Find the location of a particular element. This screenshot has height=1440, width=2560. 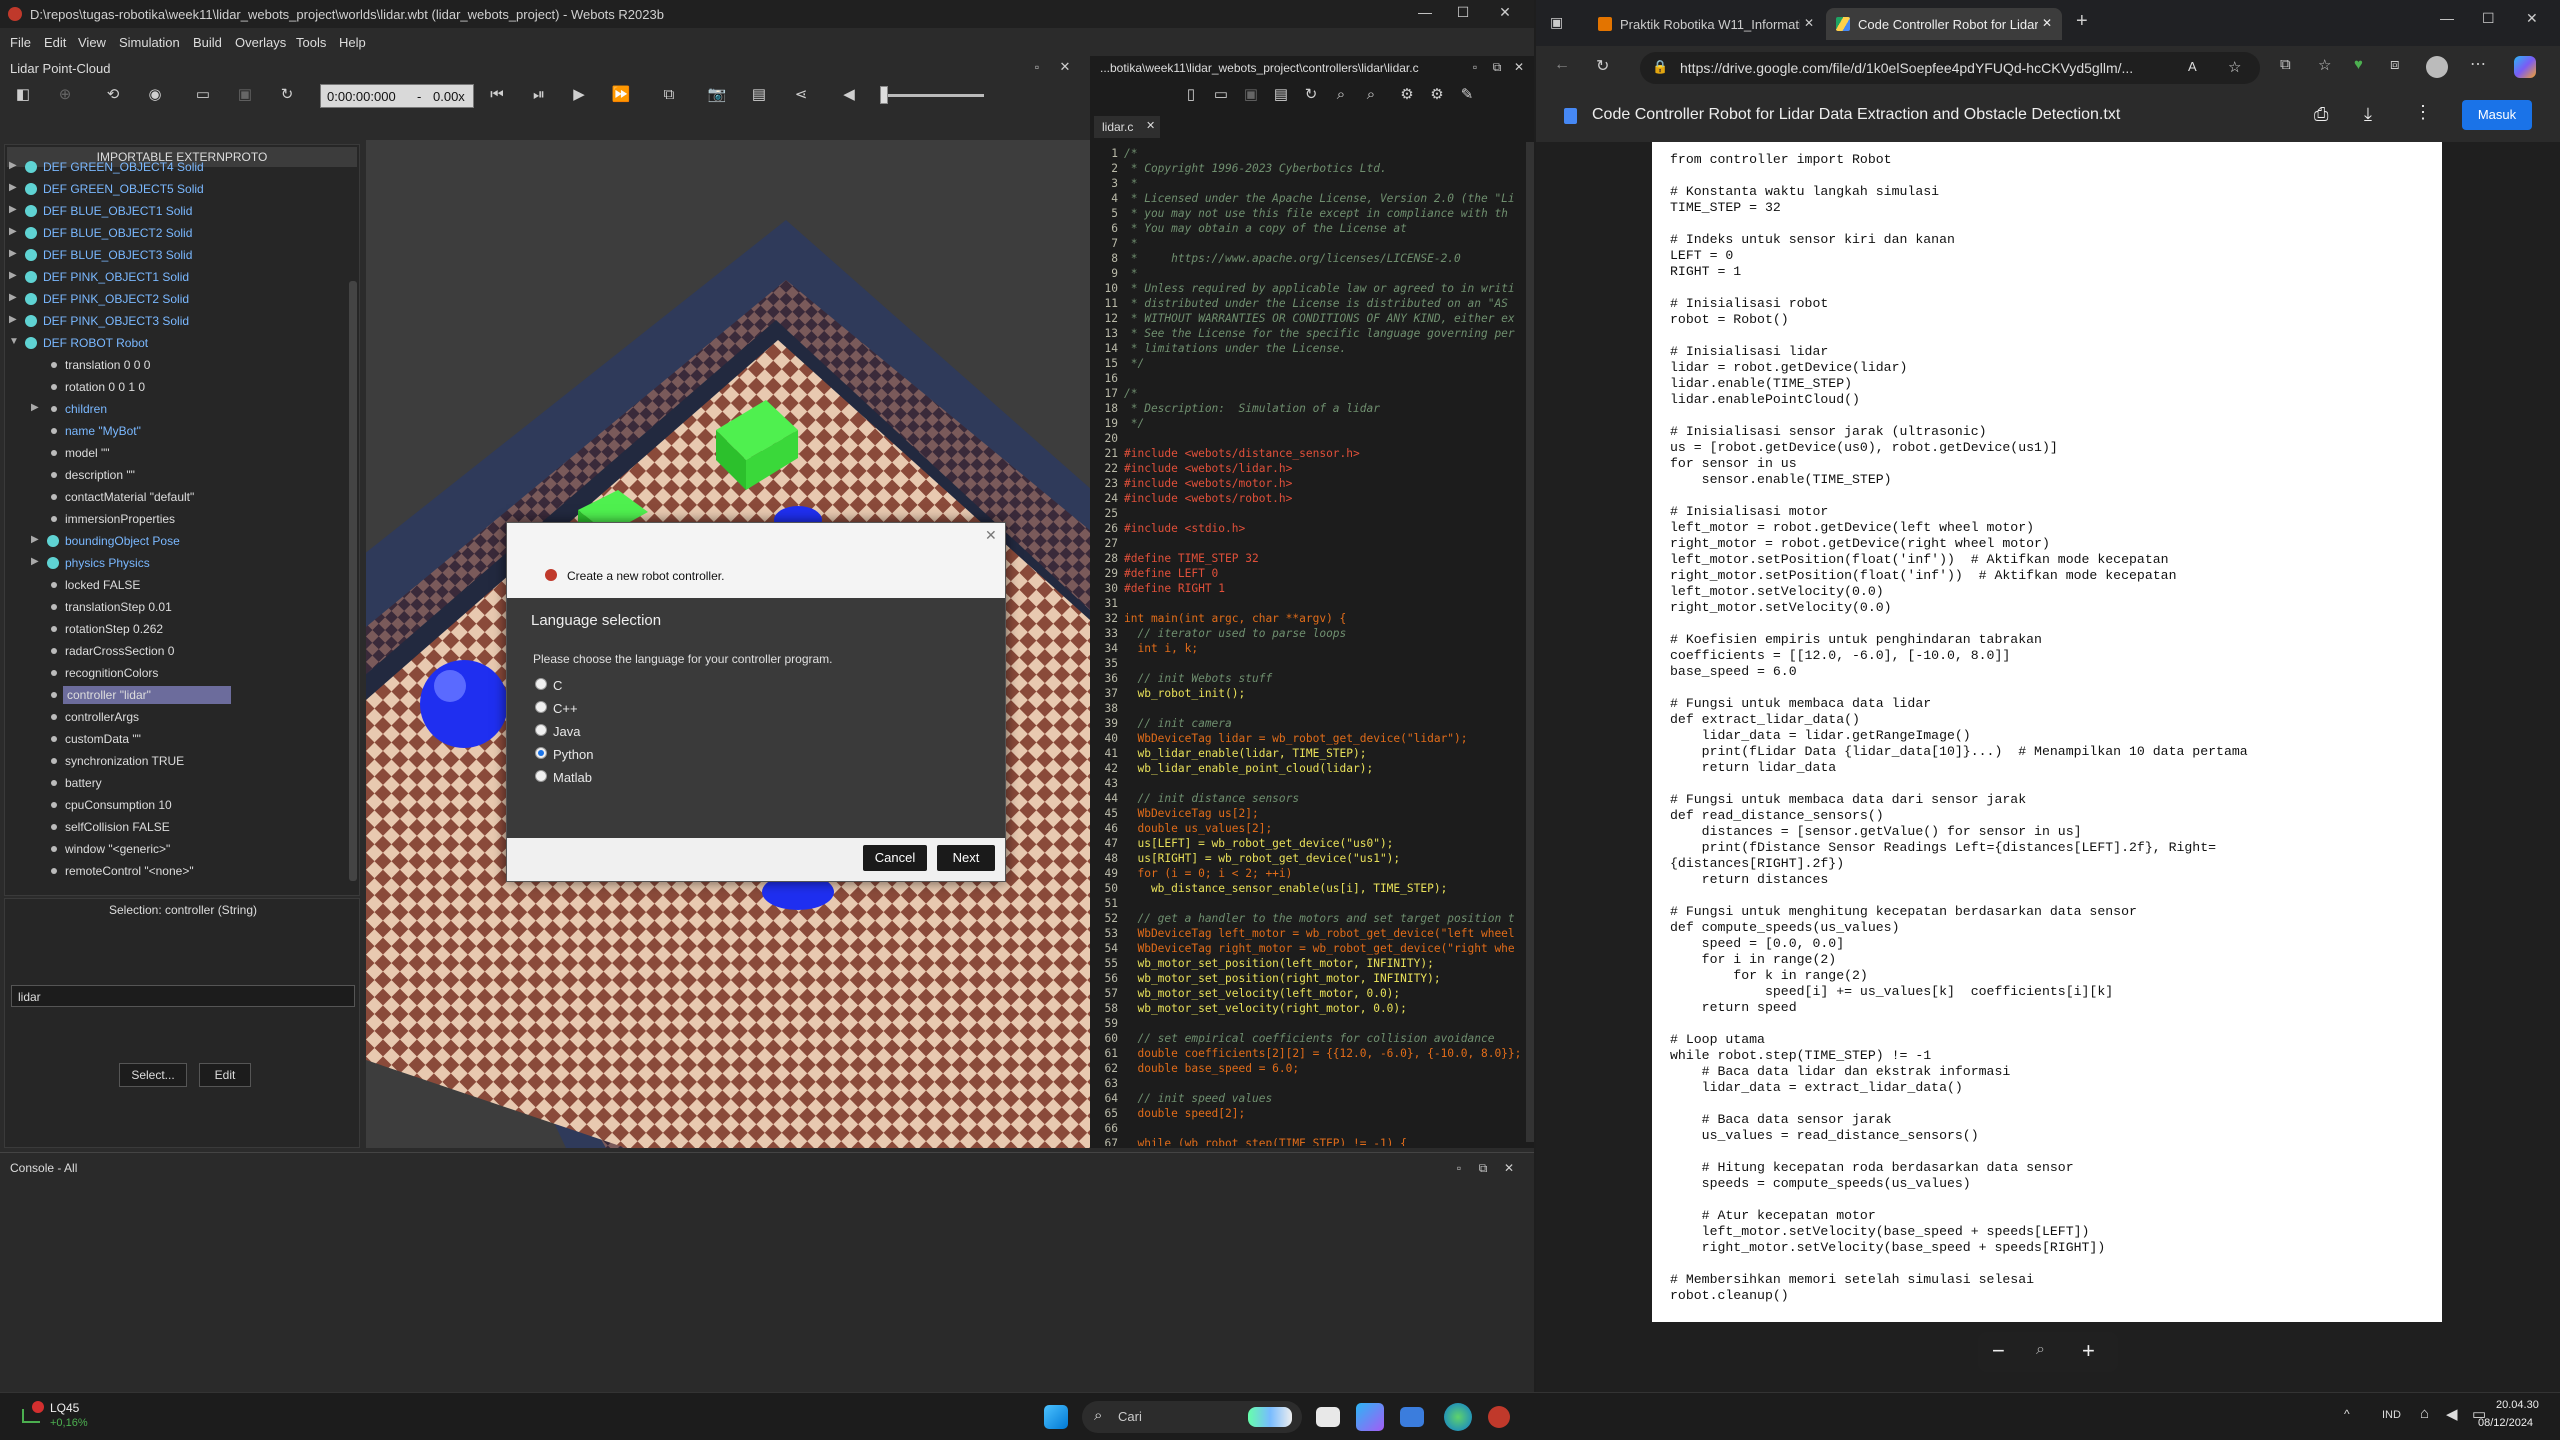

webots-taskbar-icon is located at coordinates (1499, 1417).